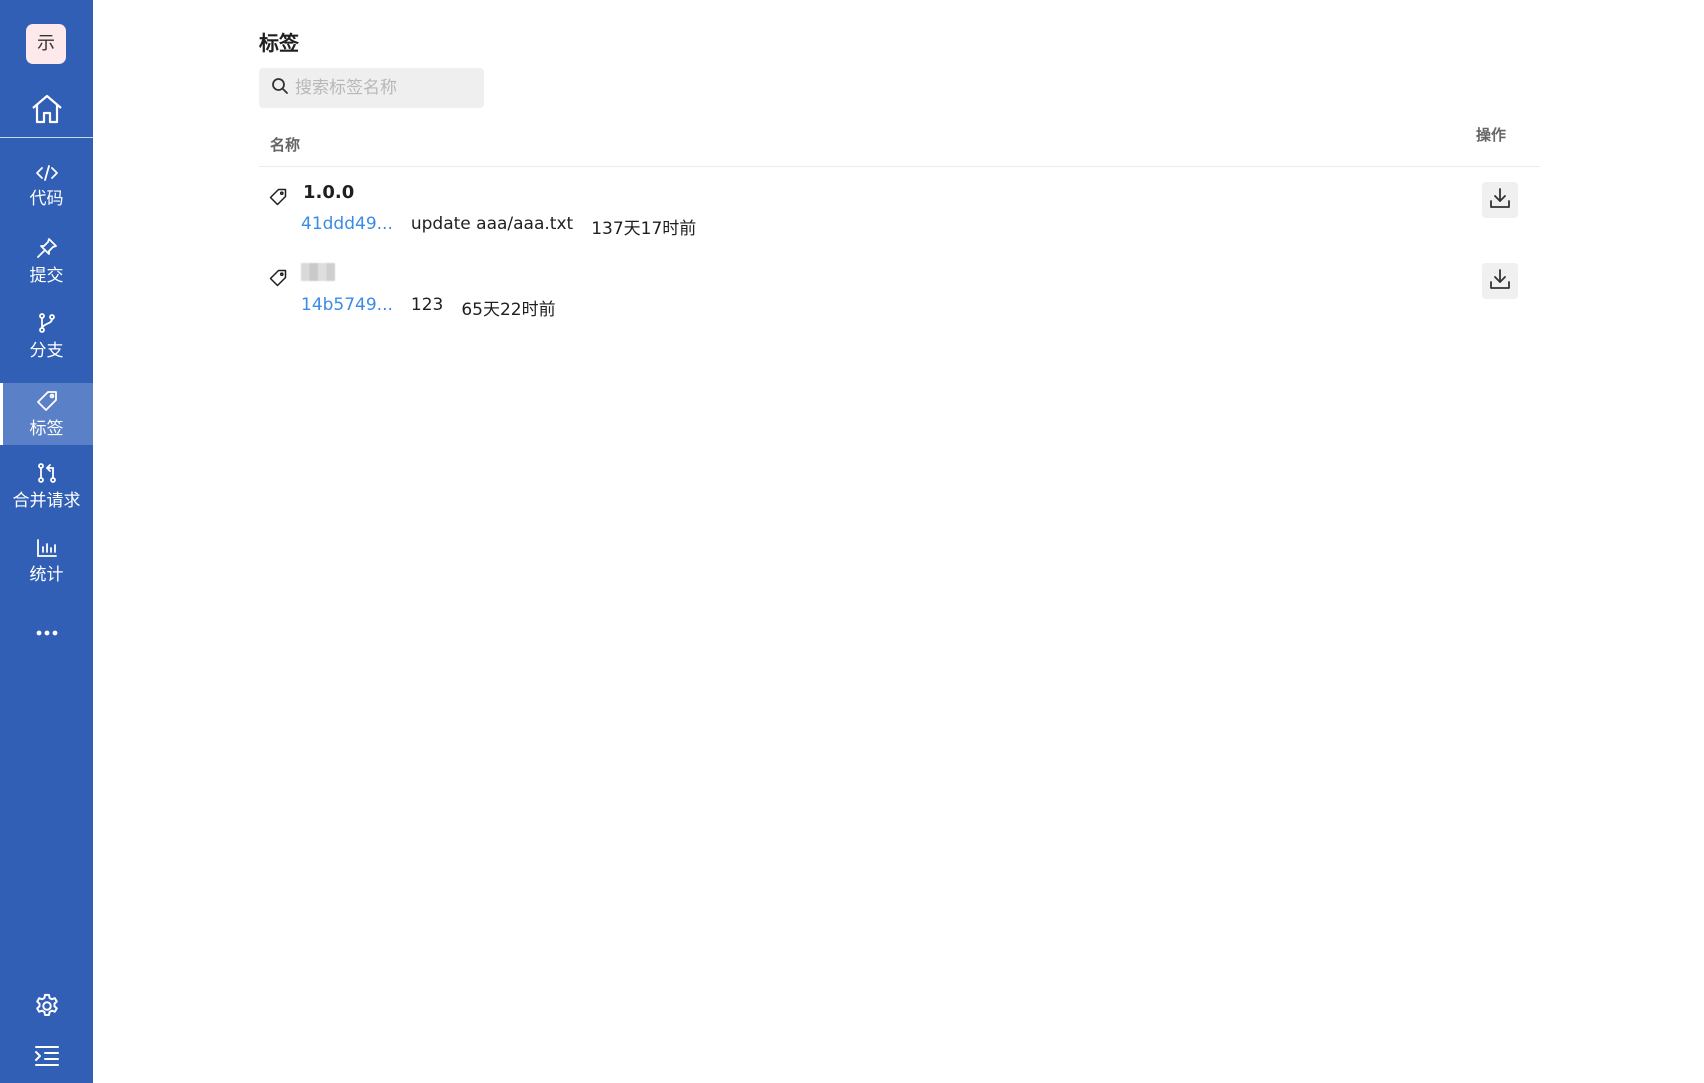 The image size is (1704, 1083). What do you see at coordinates (279, 43) in the screenshot?
I see `page-title: 标签` at bounding box center [279, 43].